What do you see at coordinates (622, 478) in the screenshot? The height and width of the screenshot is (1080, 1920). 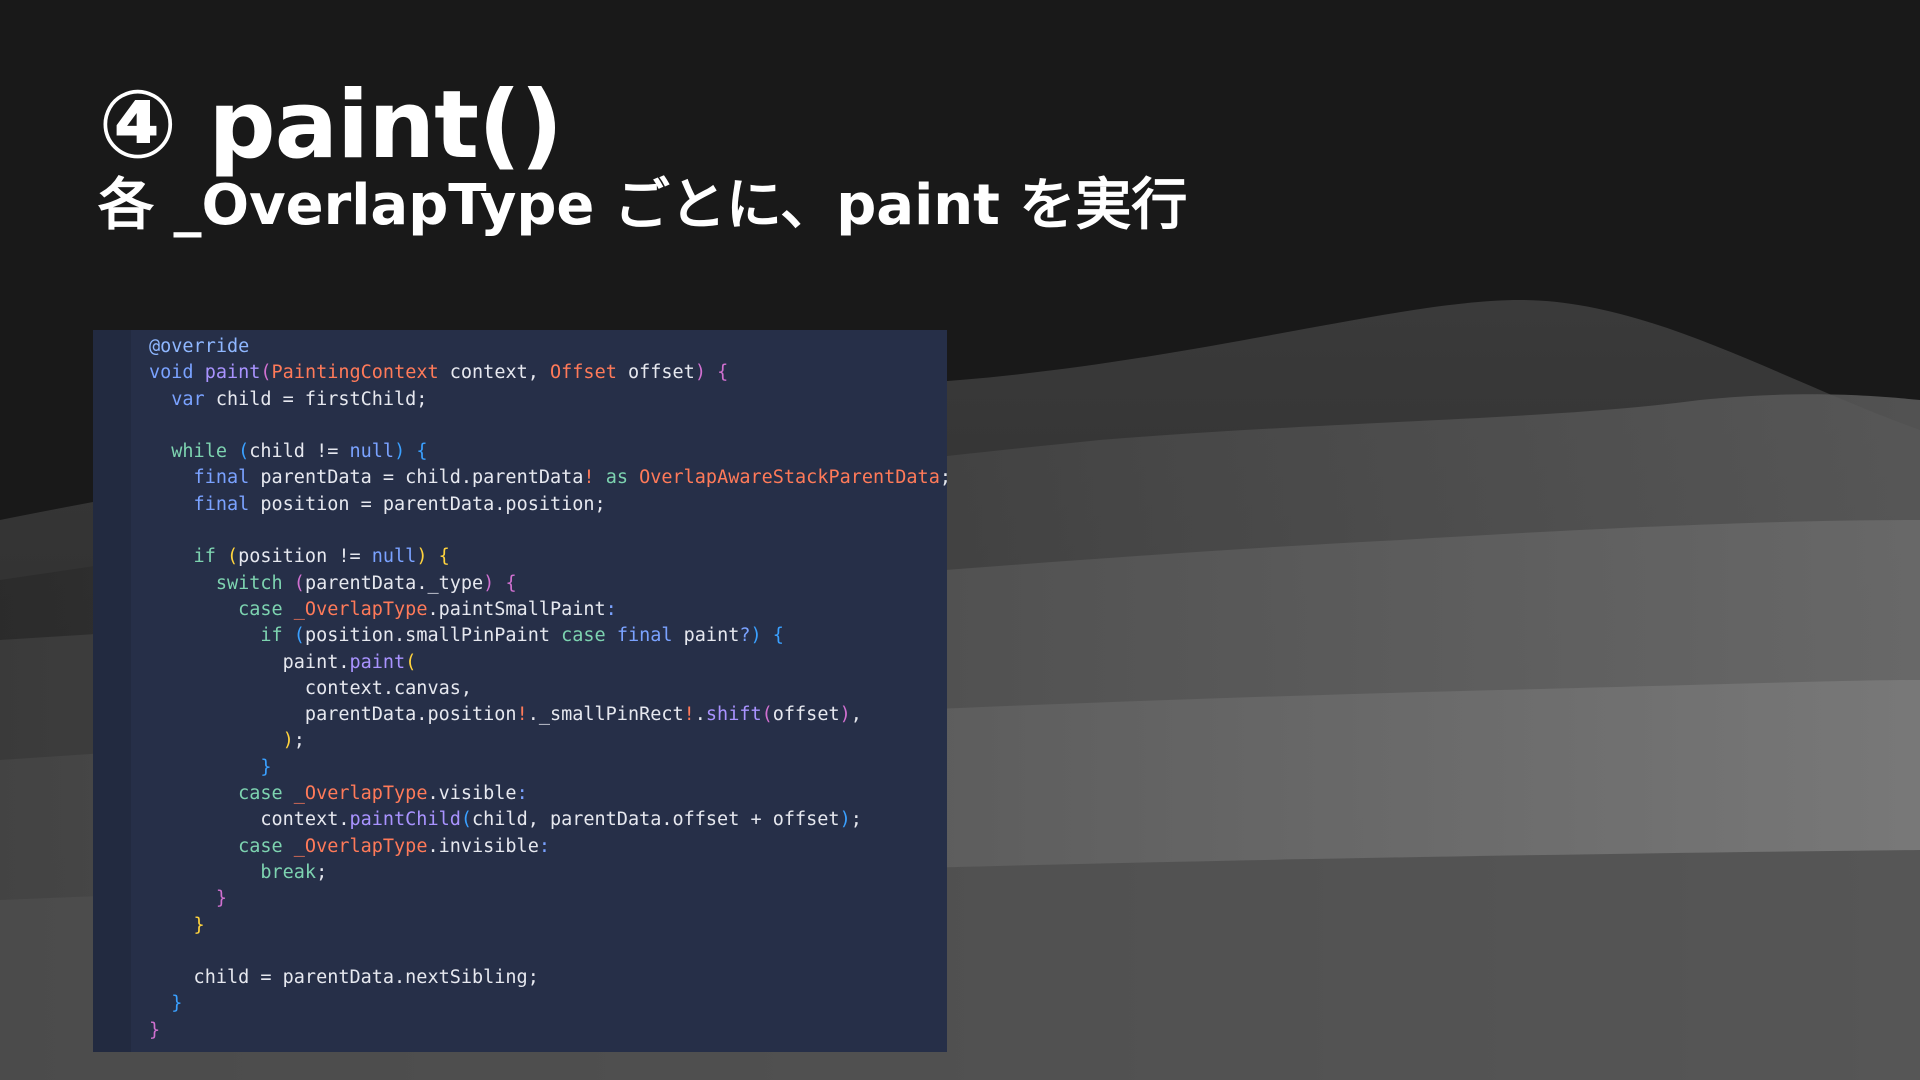 I see `code-token: as` at bounding box center [622, 478].